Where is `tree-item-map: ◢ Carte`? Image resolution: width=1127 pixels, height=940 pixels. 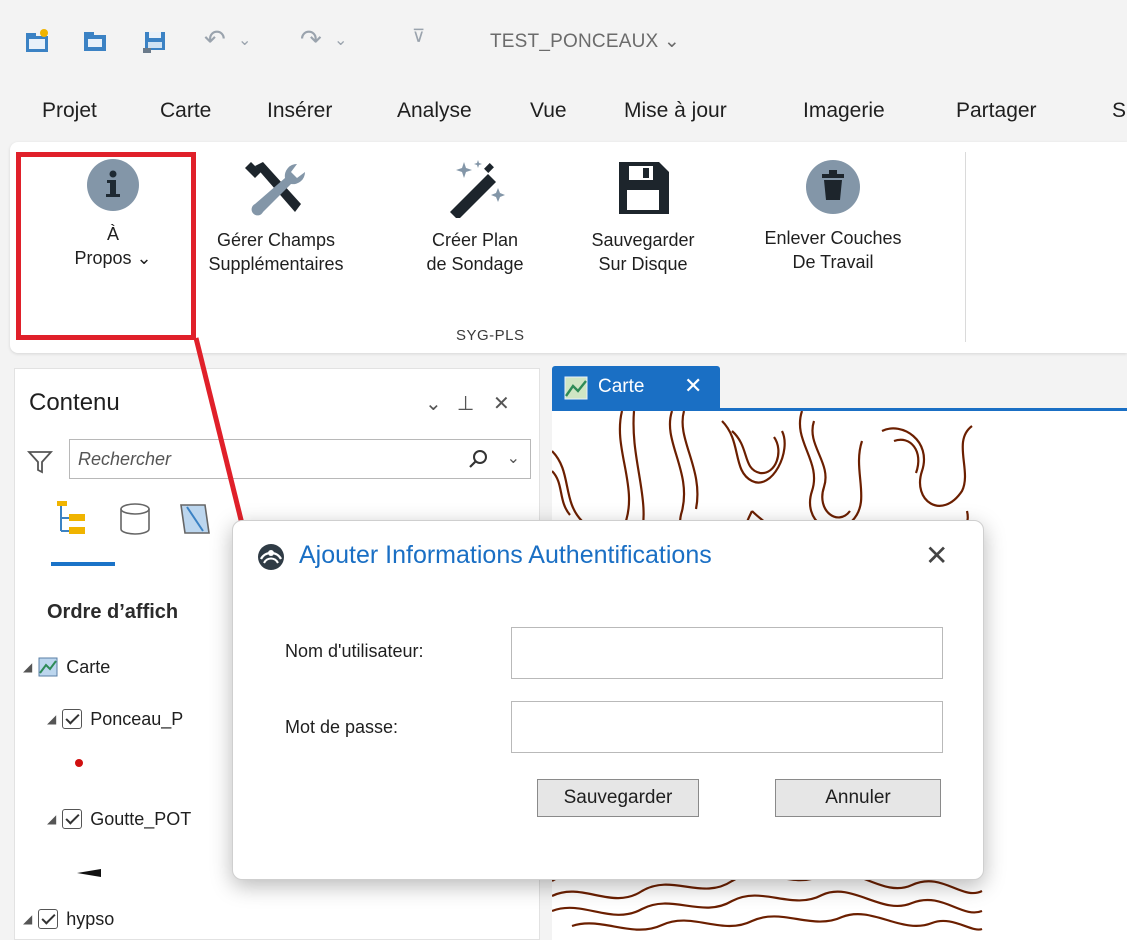
tree-item-map: ◢ Carte is located at coordinates (66, 667).